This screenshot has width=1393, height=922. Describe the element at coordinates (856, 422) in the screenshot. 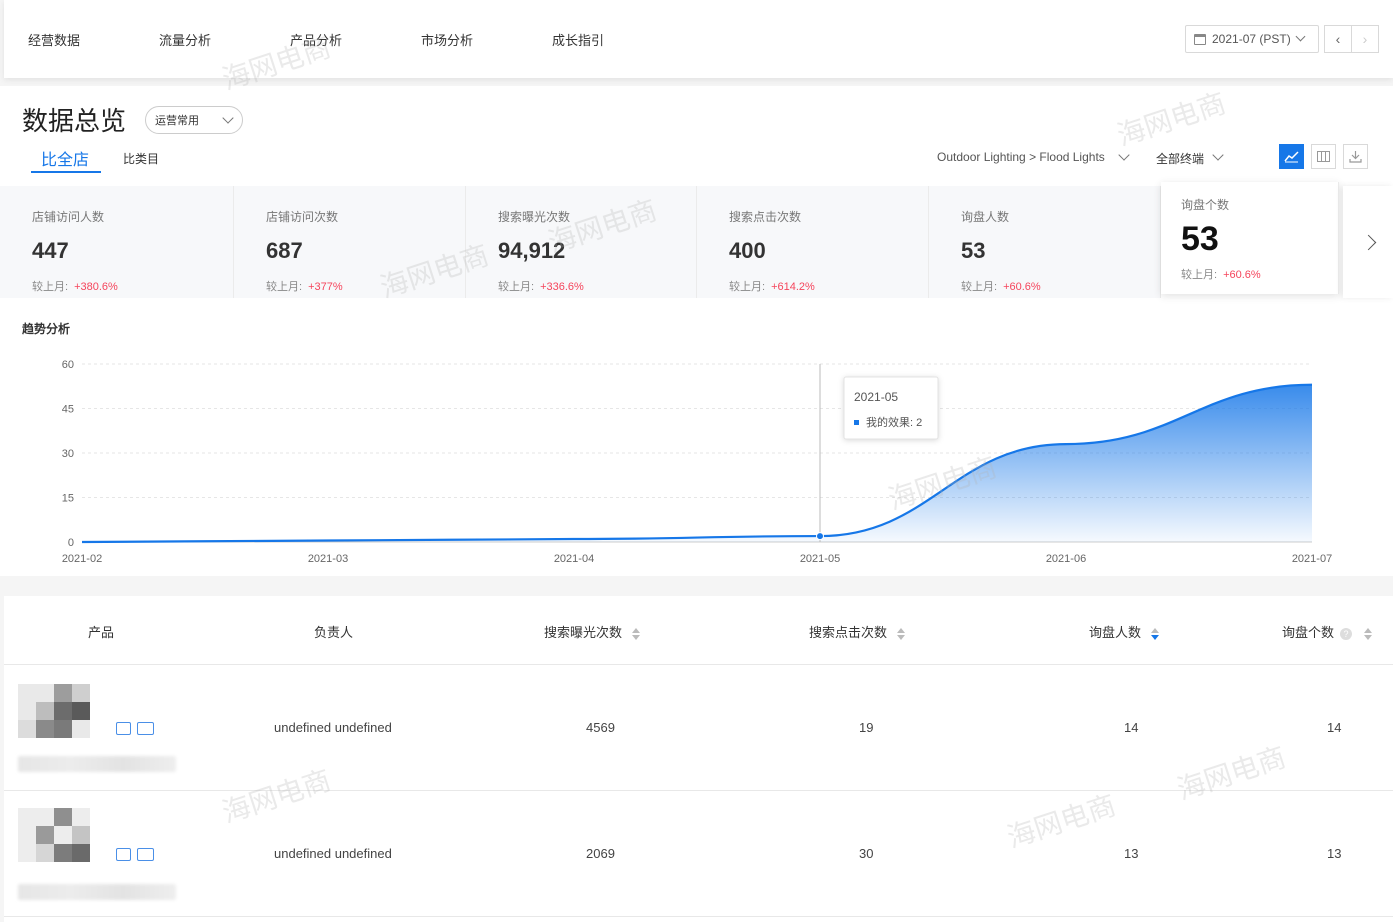

I see `tooltip-legend-marker` at that location.